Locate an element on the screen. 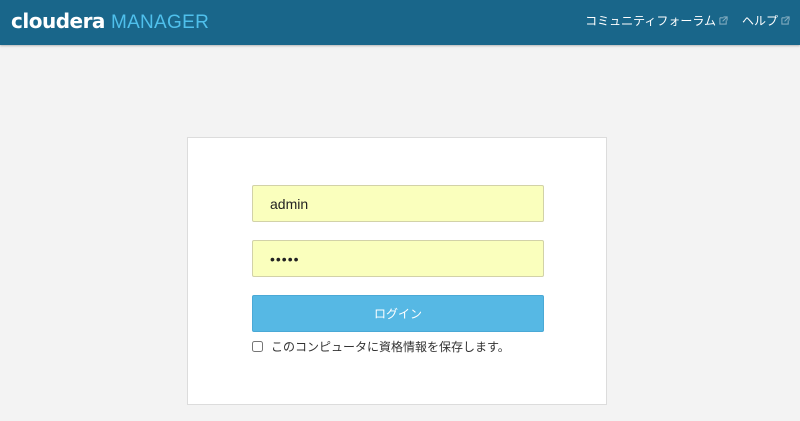  login-button: ログイン is located at coordinates (398, 313).